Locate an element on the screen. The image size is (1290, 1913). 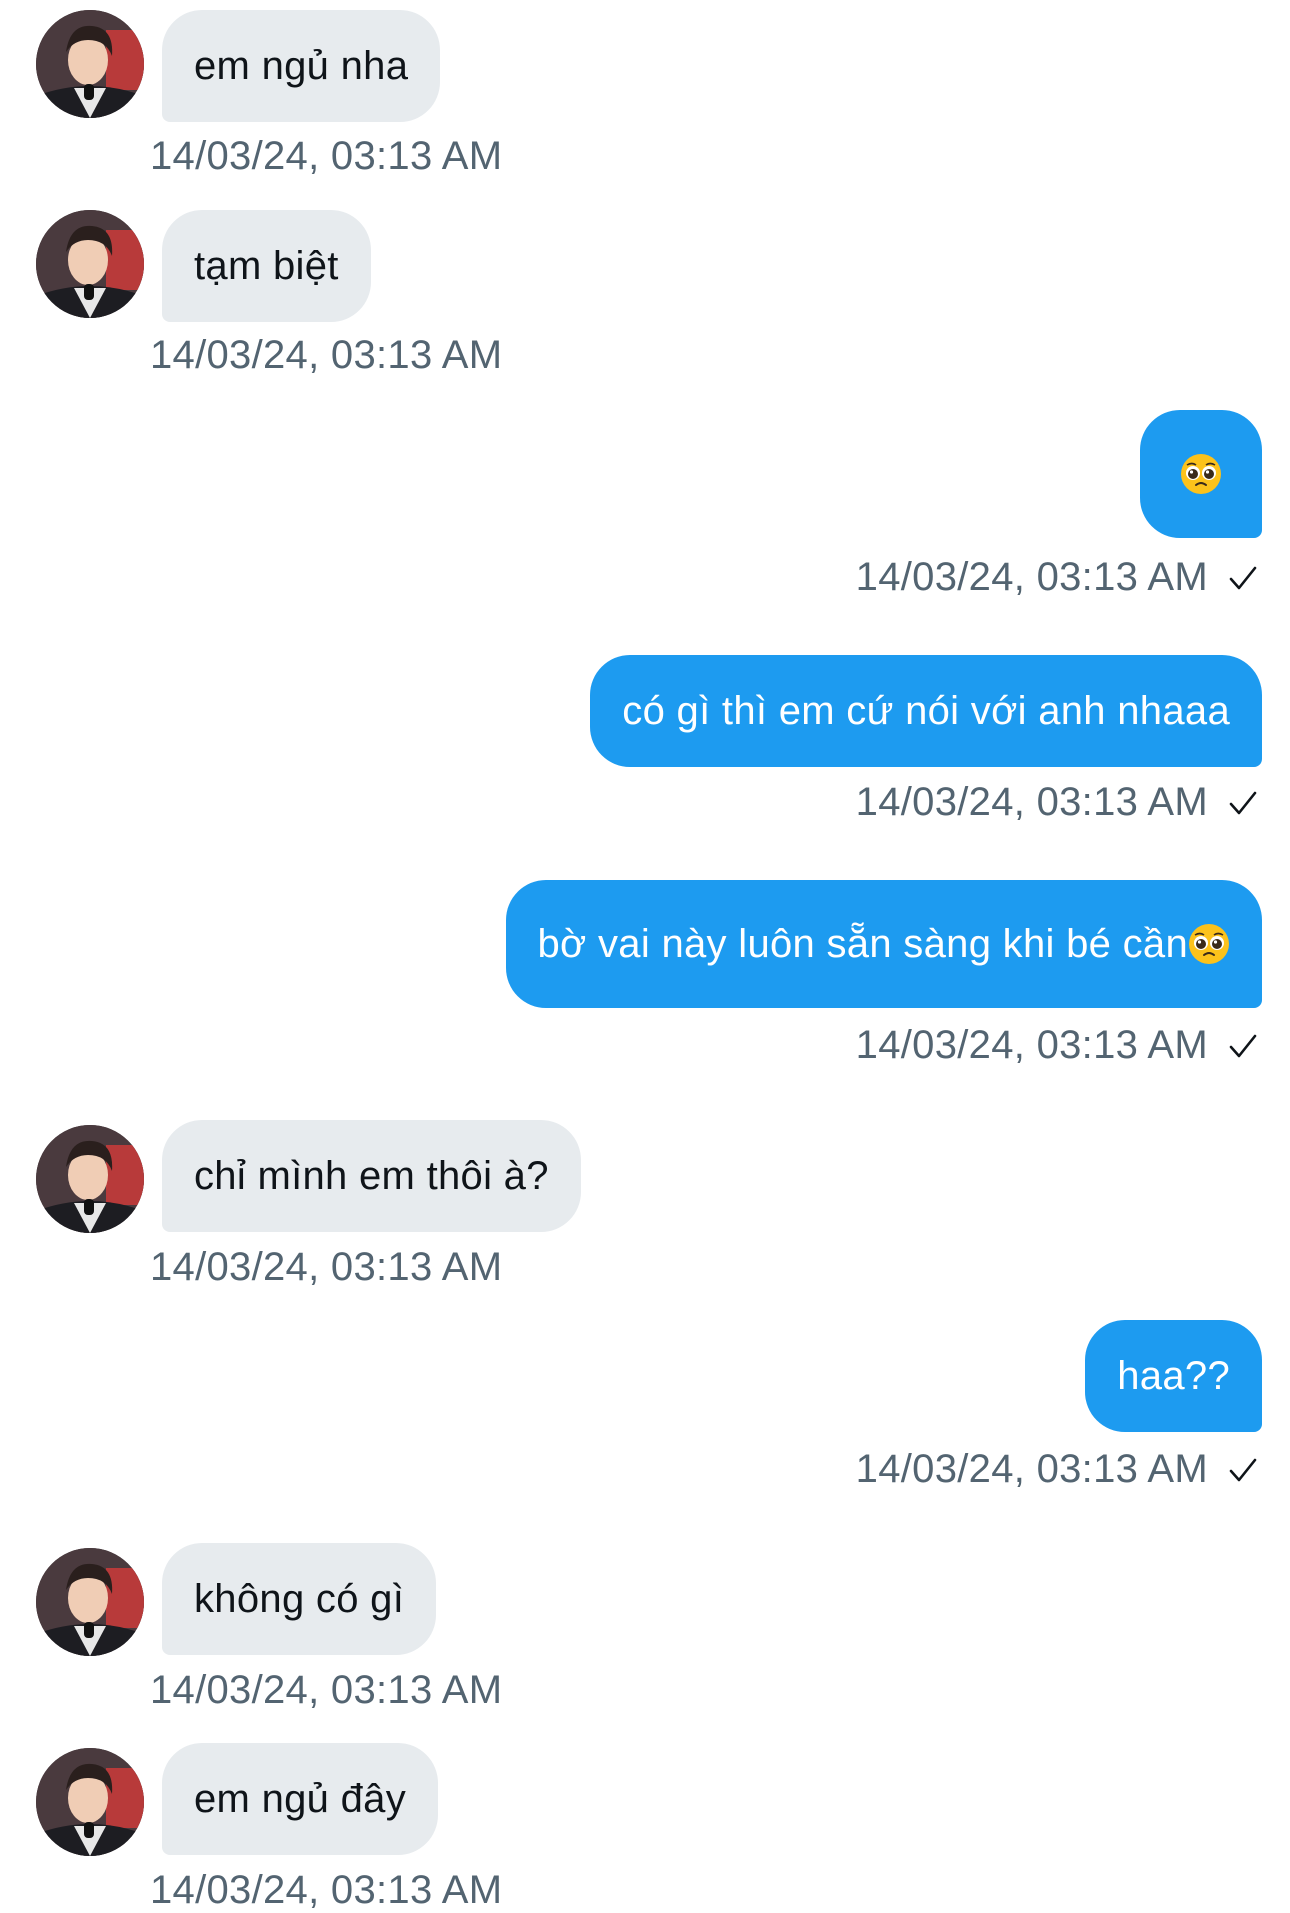
message-text: có gì thì em cứ nói với anh nhaaa is located at coordinates (926, 710).